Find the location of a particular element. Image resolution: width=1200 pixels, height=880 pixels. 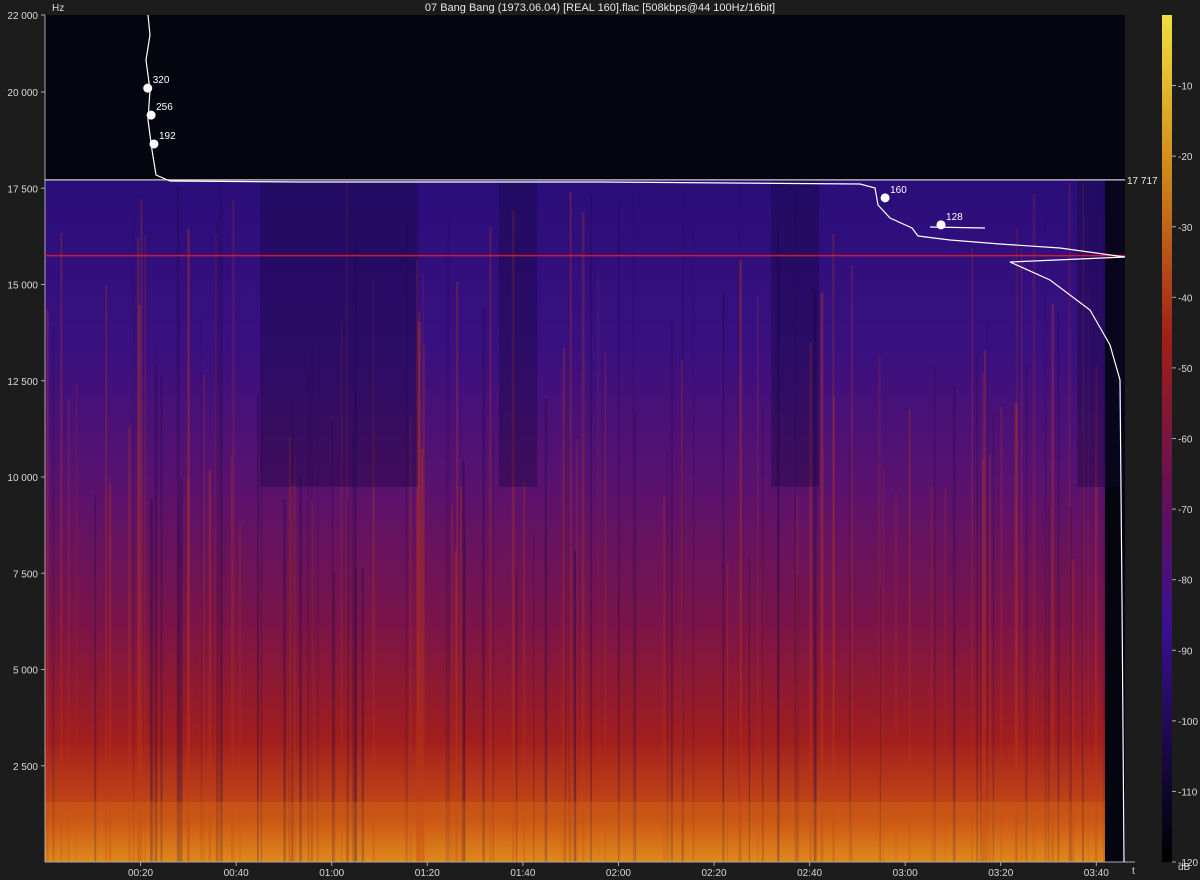

x-tick-label: 00:20 is located at coordinates (140, 873).